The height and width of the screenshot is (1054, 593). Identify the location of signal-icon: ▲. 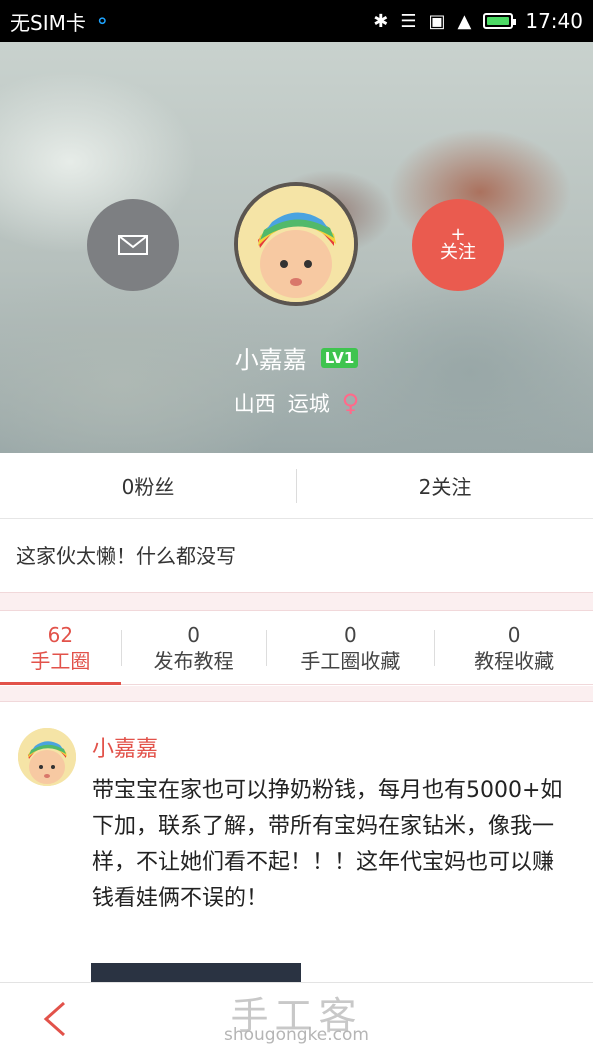
(464, 21).